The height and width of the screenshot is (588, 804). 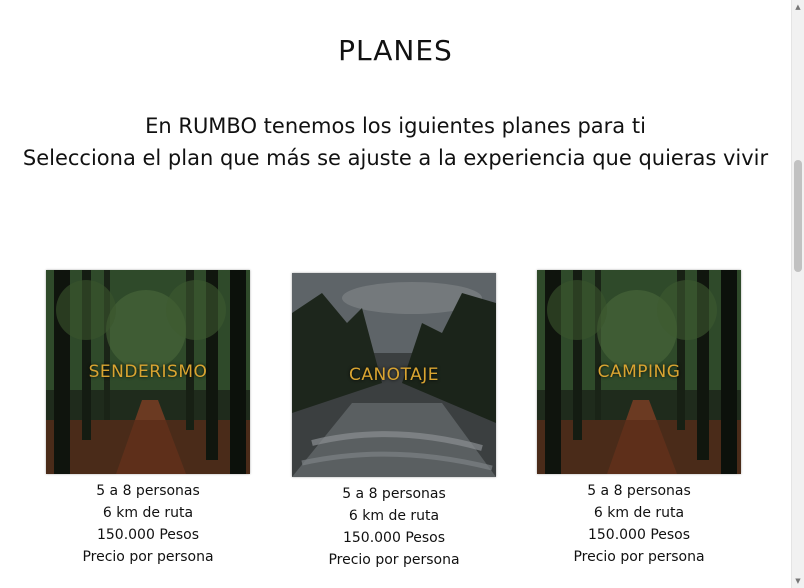 I want to click on scrollbar-thumb, so click(x=798, y=216).